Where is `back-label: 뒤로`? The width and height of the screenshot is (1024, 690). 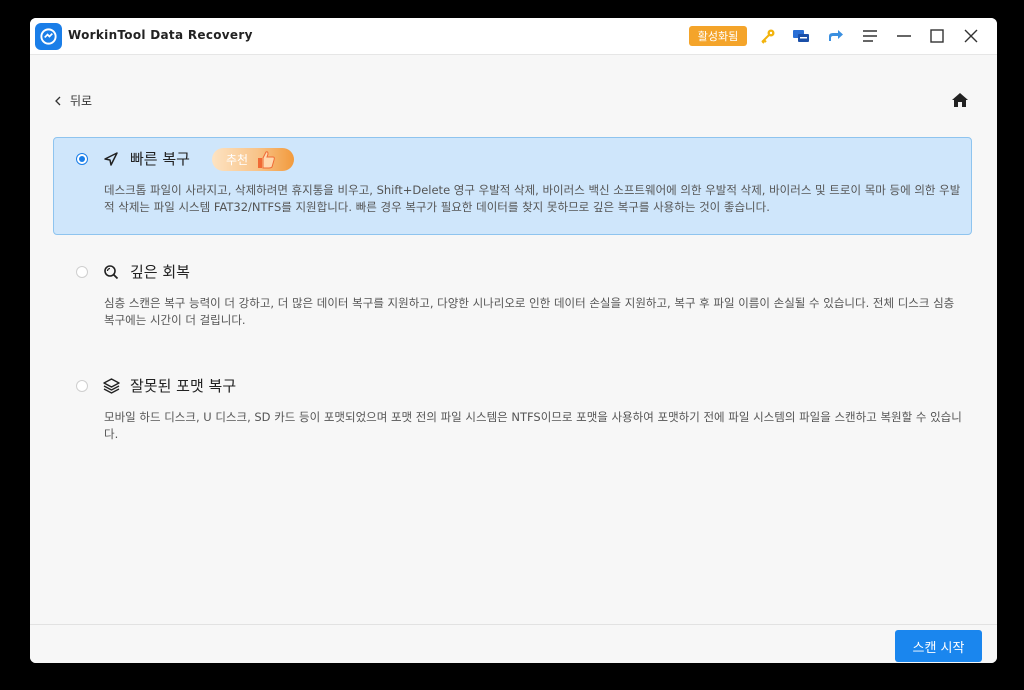 back-label: 뒤로 is located at coordinates (81, 101).